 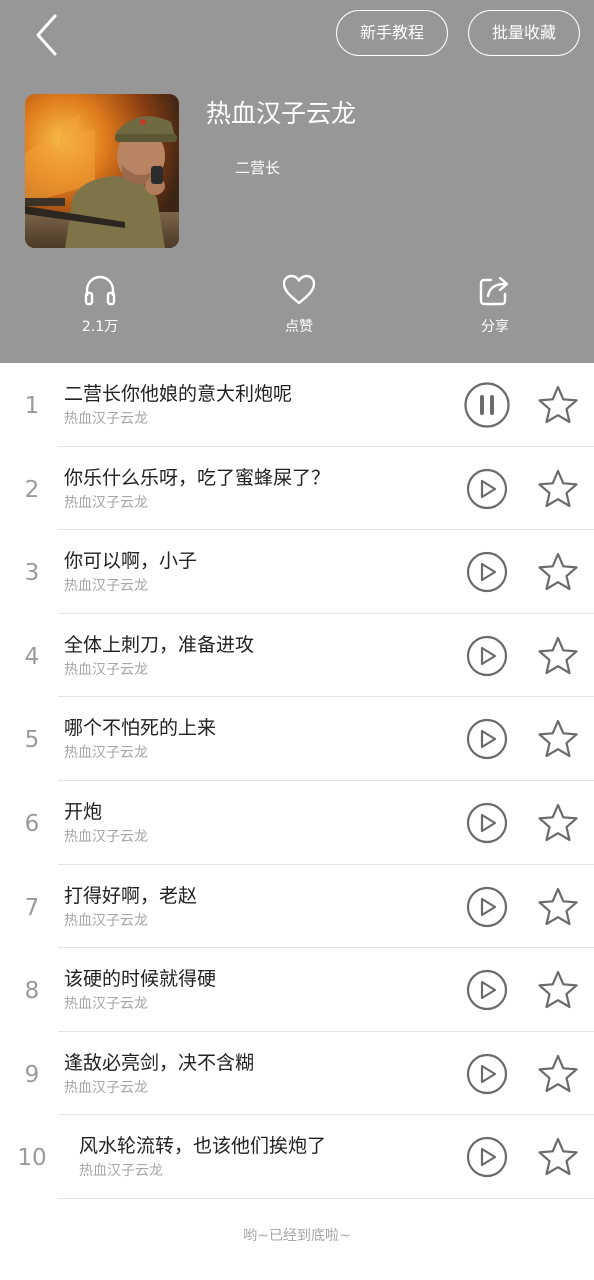 I want to click on batch-collect-button: 批量收藏, so click(x=524, y=33).